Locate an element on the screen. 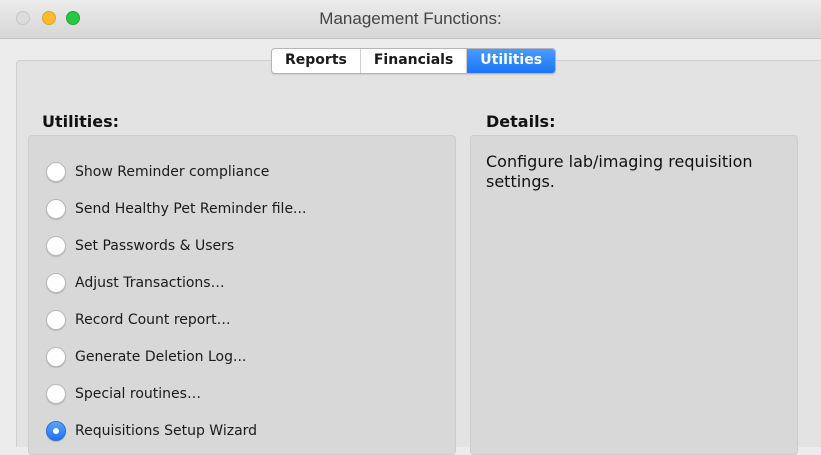  details-heading: Details: is located at coordinates (521, 121).